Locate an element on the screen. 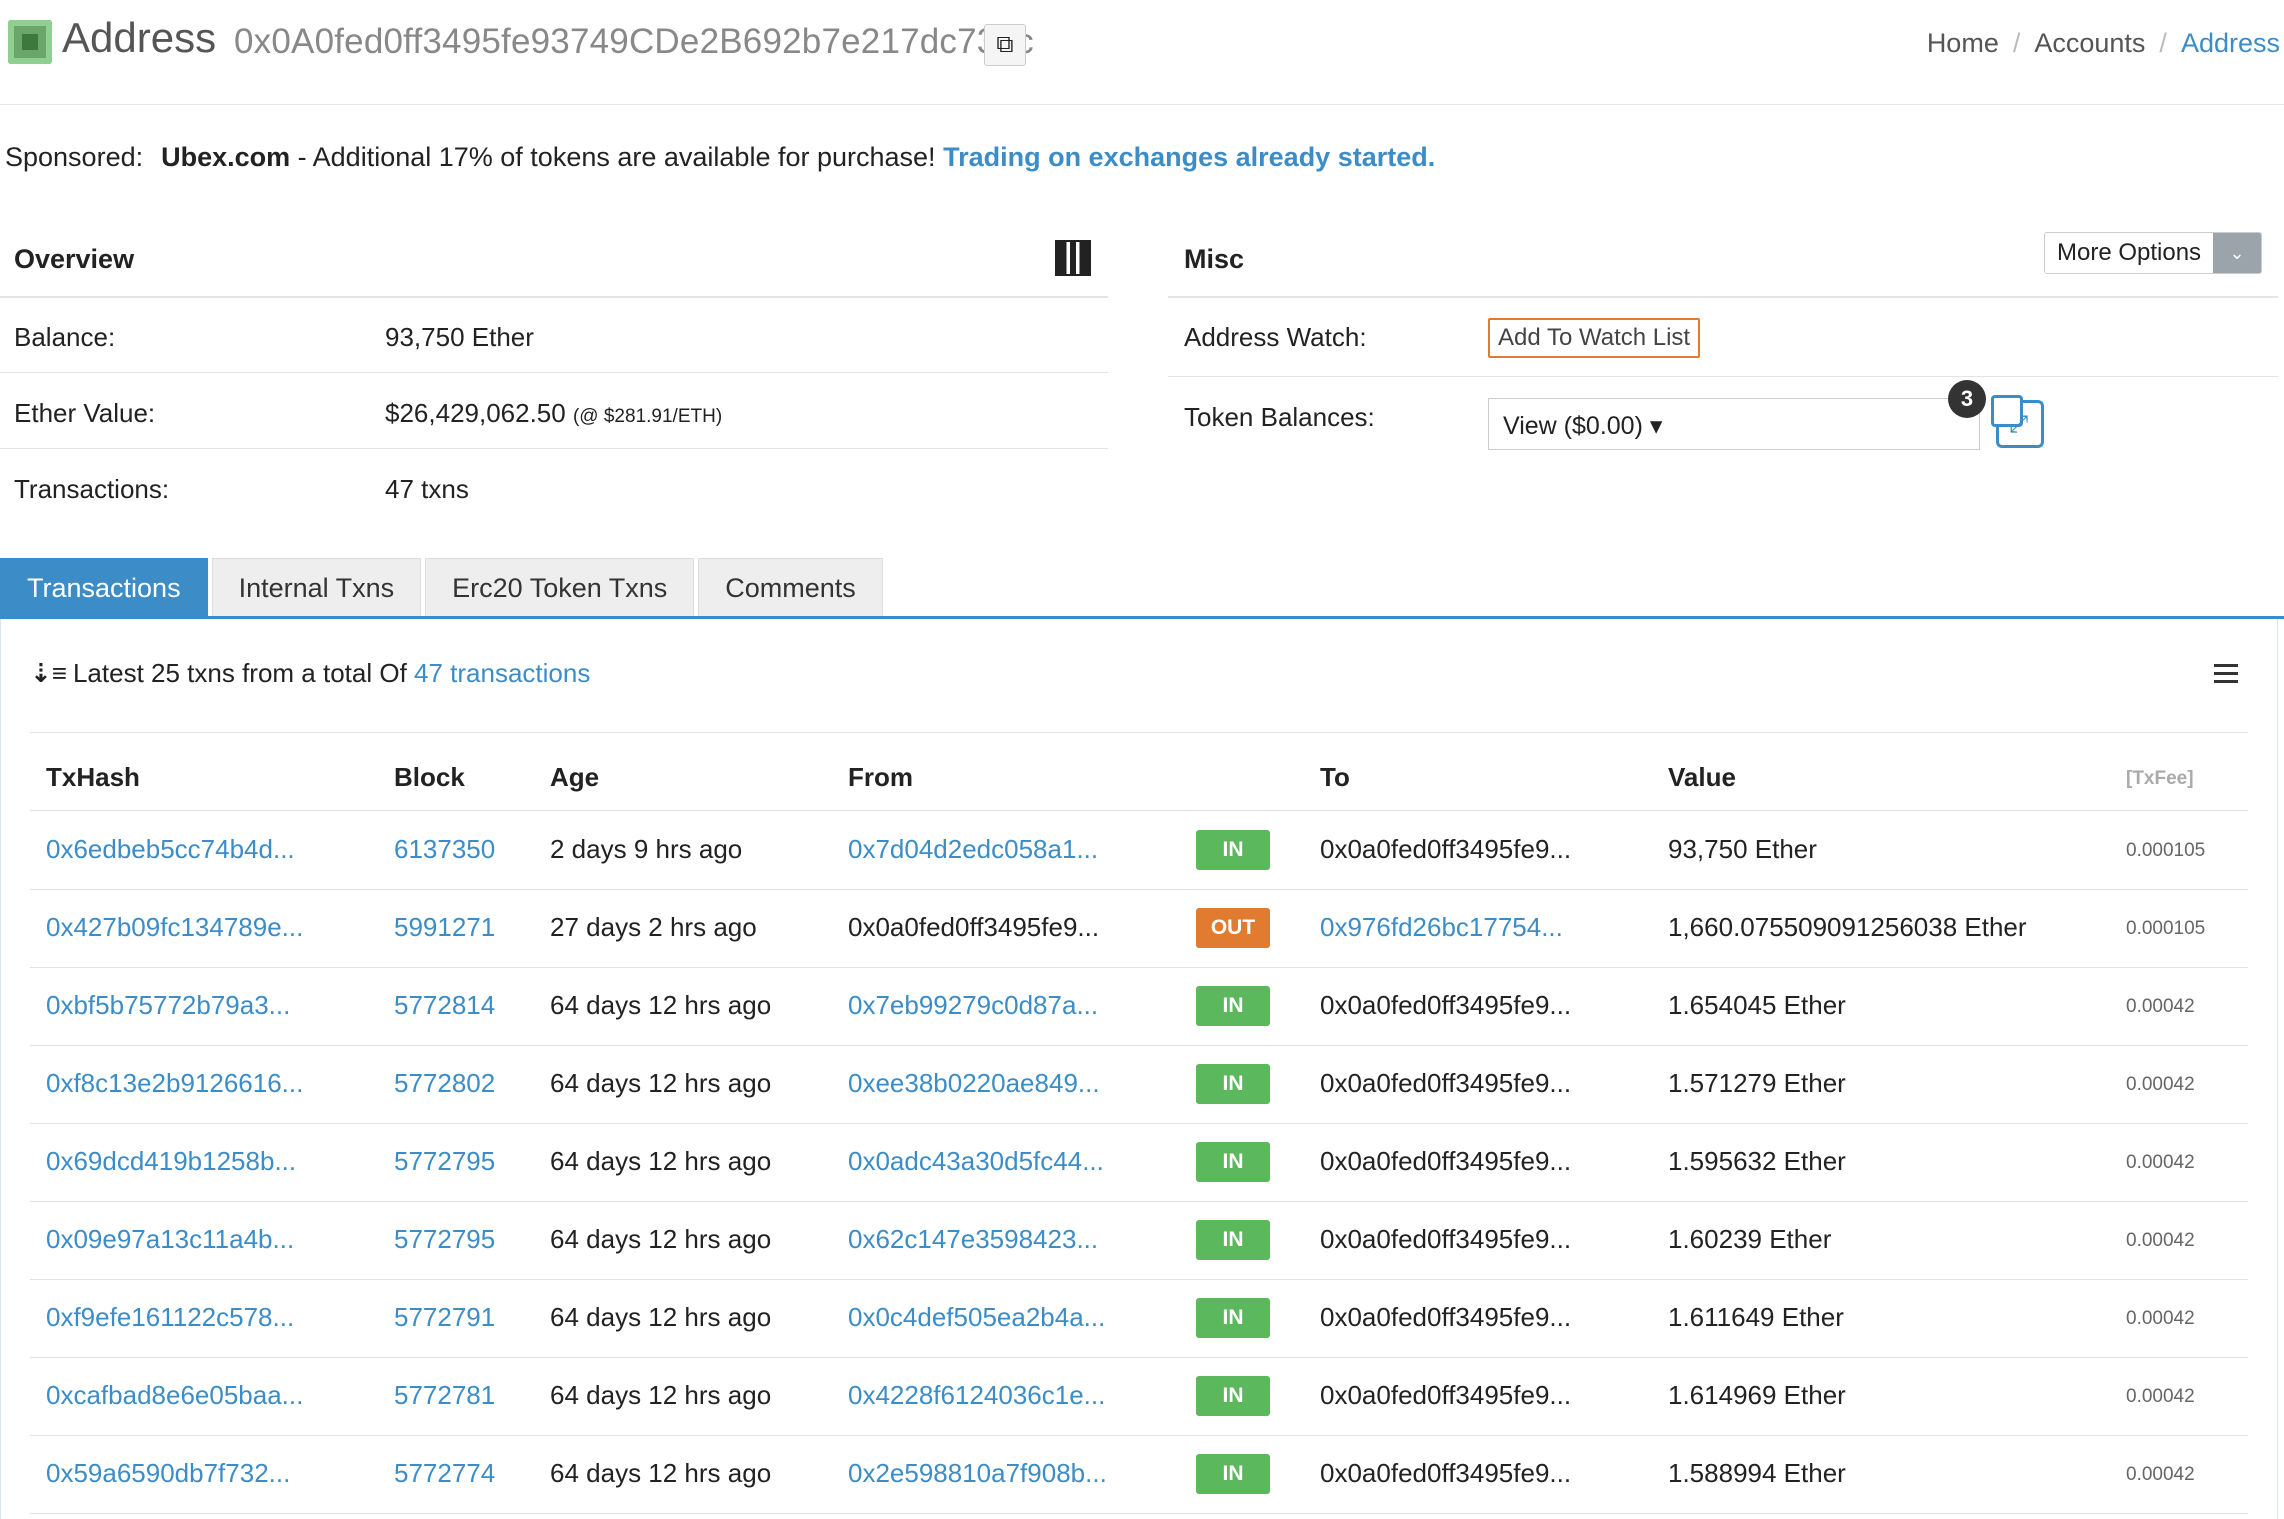 The height and width of the screenshot is (1519, 2284). value-cell: 1.595632 Ether is located at coordinates (1757, 1161).